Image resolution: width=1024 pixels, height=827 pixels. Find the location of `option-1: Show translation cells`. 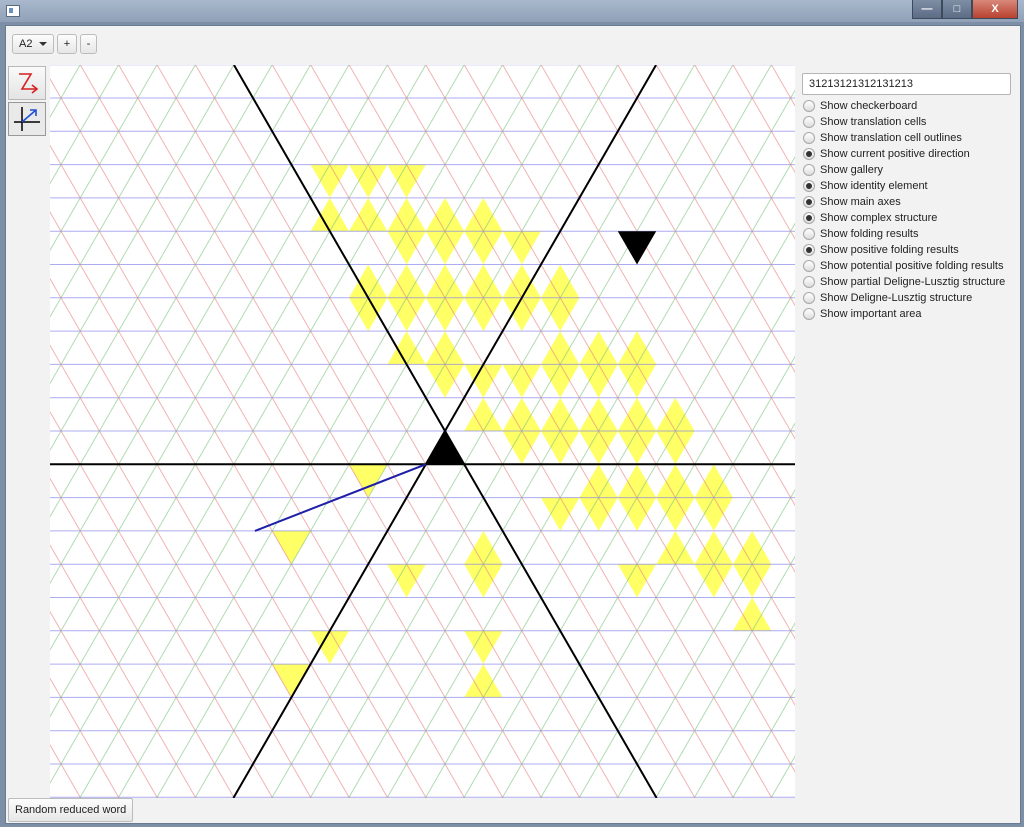

option-1: Show translation cells is located at coordinates (910, 122).